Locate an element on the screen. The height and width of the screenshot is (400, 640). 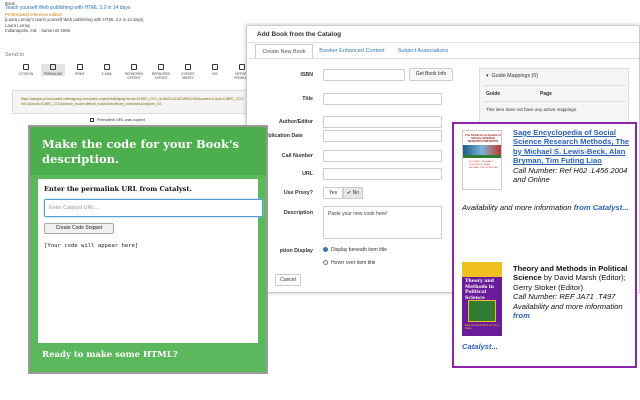
publication-date-label: ublication Date is located at coordinates (284, 136).